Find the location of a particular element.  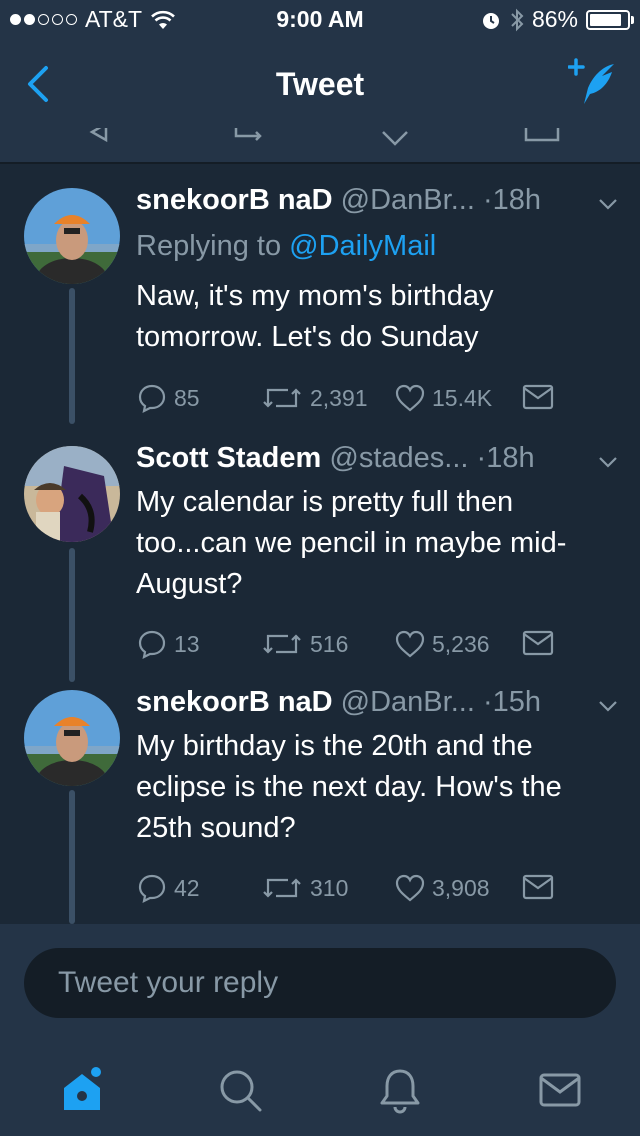

reply-composer-bar: Tweet your reply is located at coordinates (320, 982).